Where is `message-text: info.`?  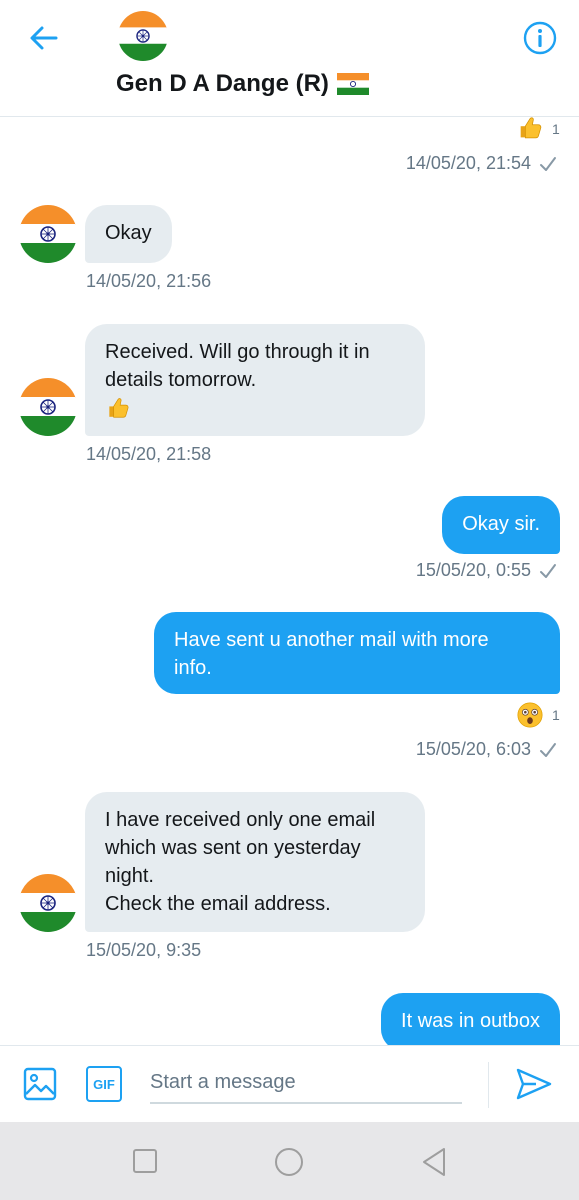 message-text: info. is located at coordinates (193, 668).